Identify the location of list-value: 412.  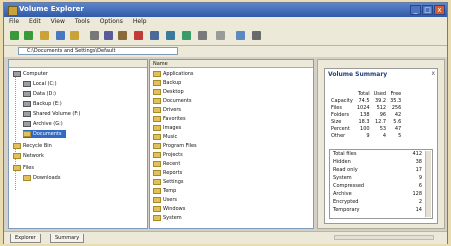
(417, 154).